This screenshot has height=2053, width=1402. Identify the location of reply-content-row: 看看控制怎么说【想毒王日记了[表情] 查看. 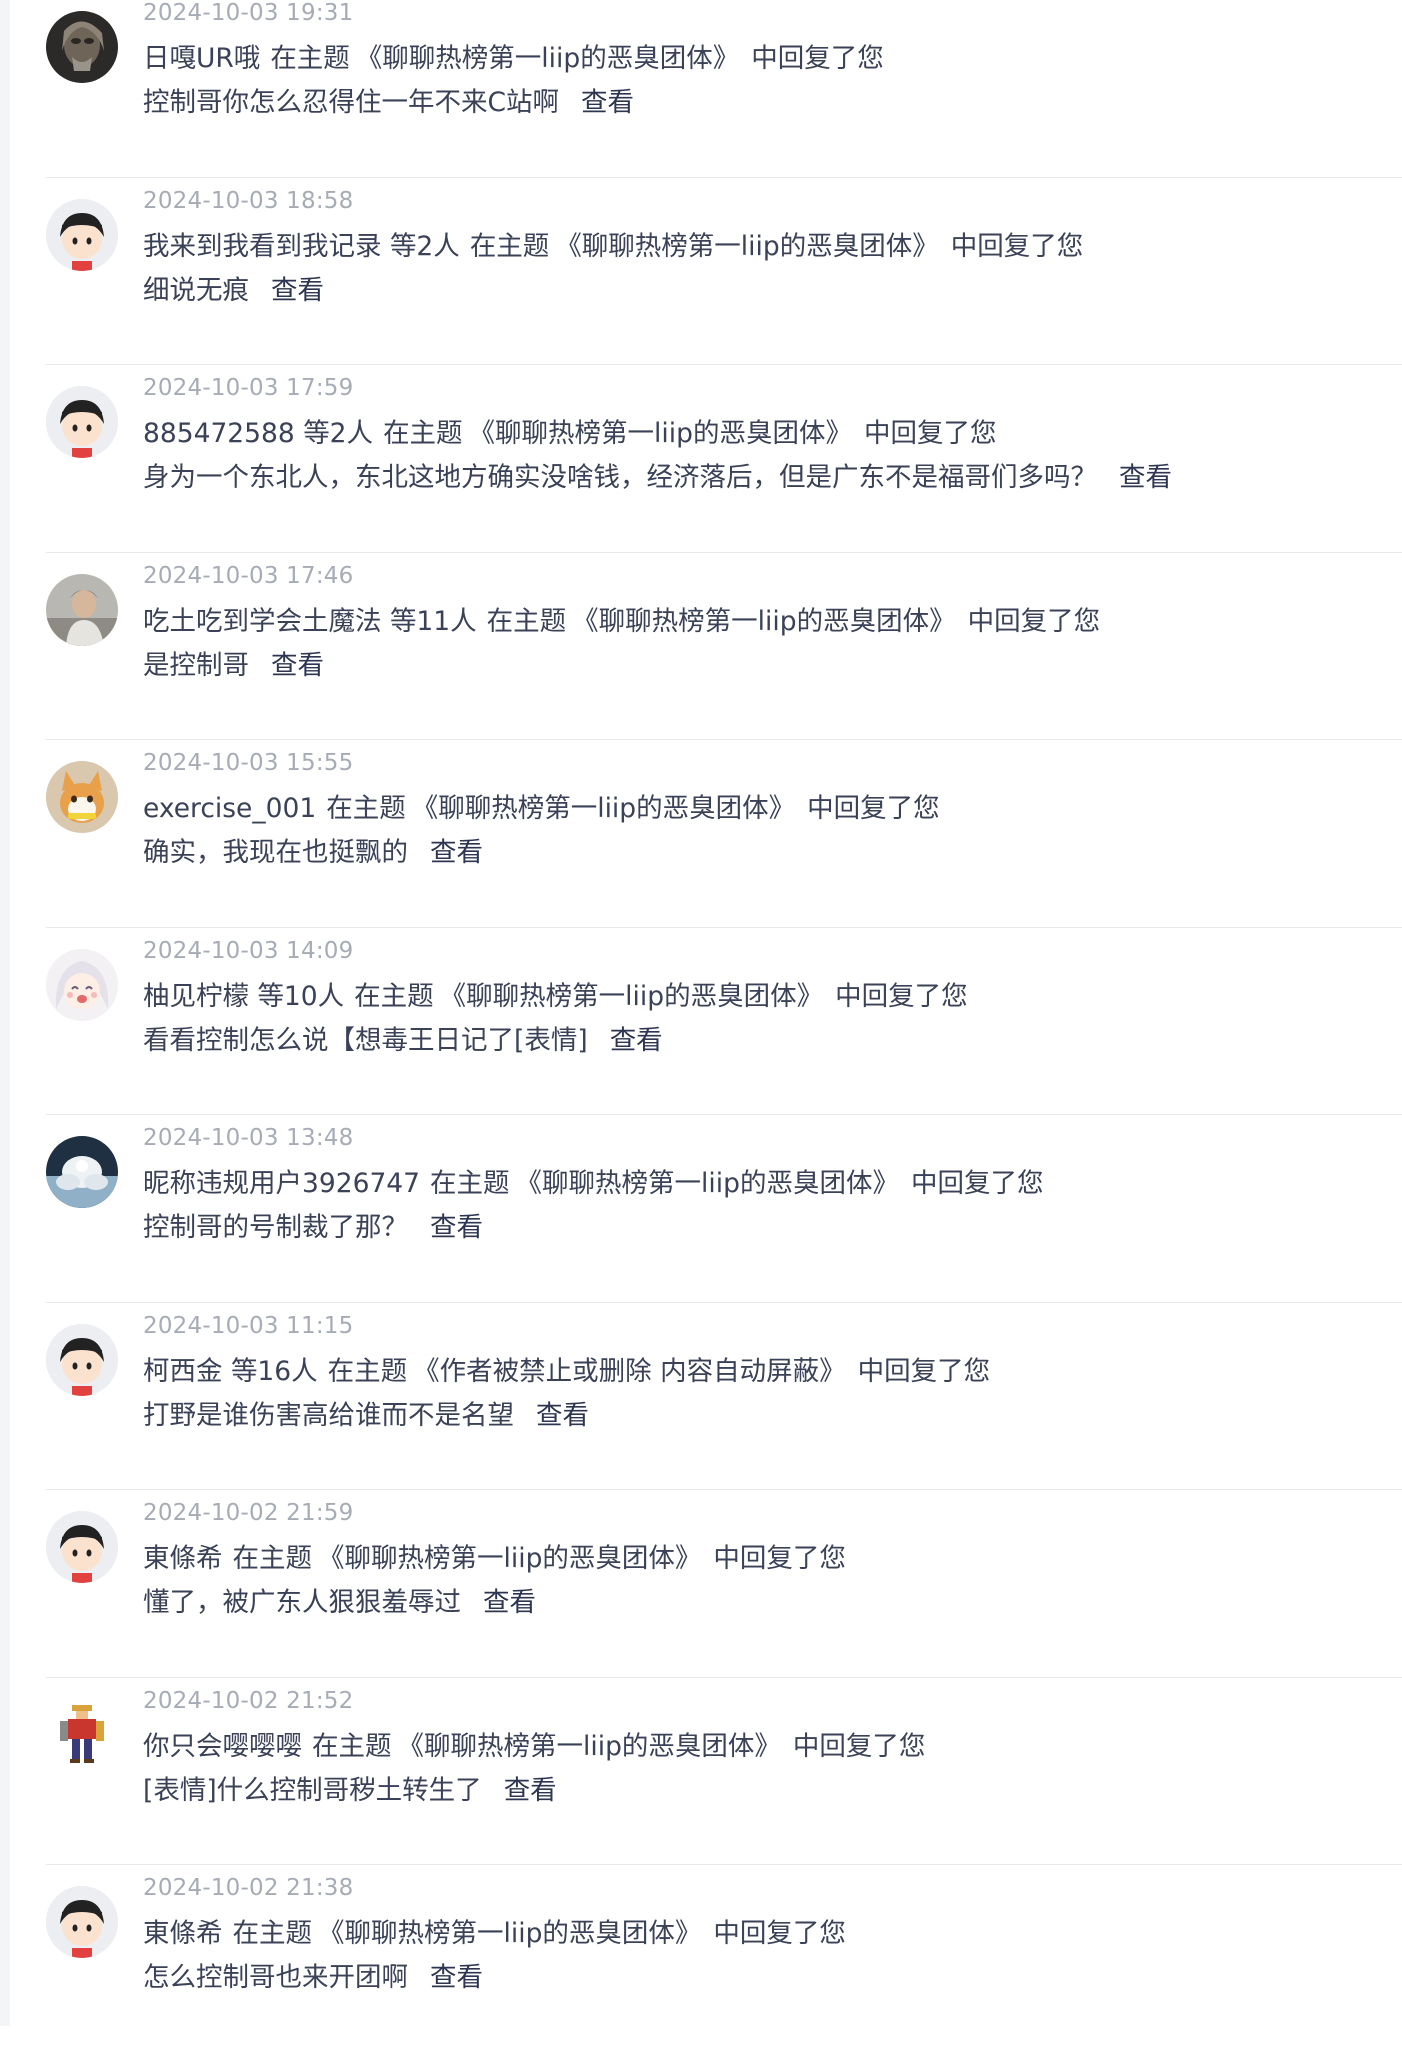
(403, 1037).